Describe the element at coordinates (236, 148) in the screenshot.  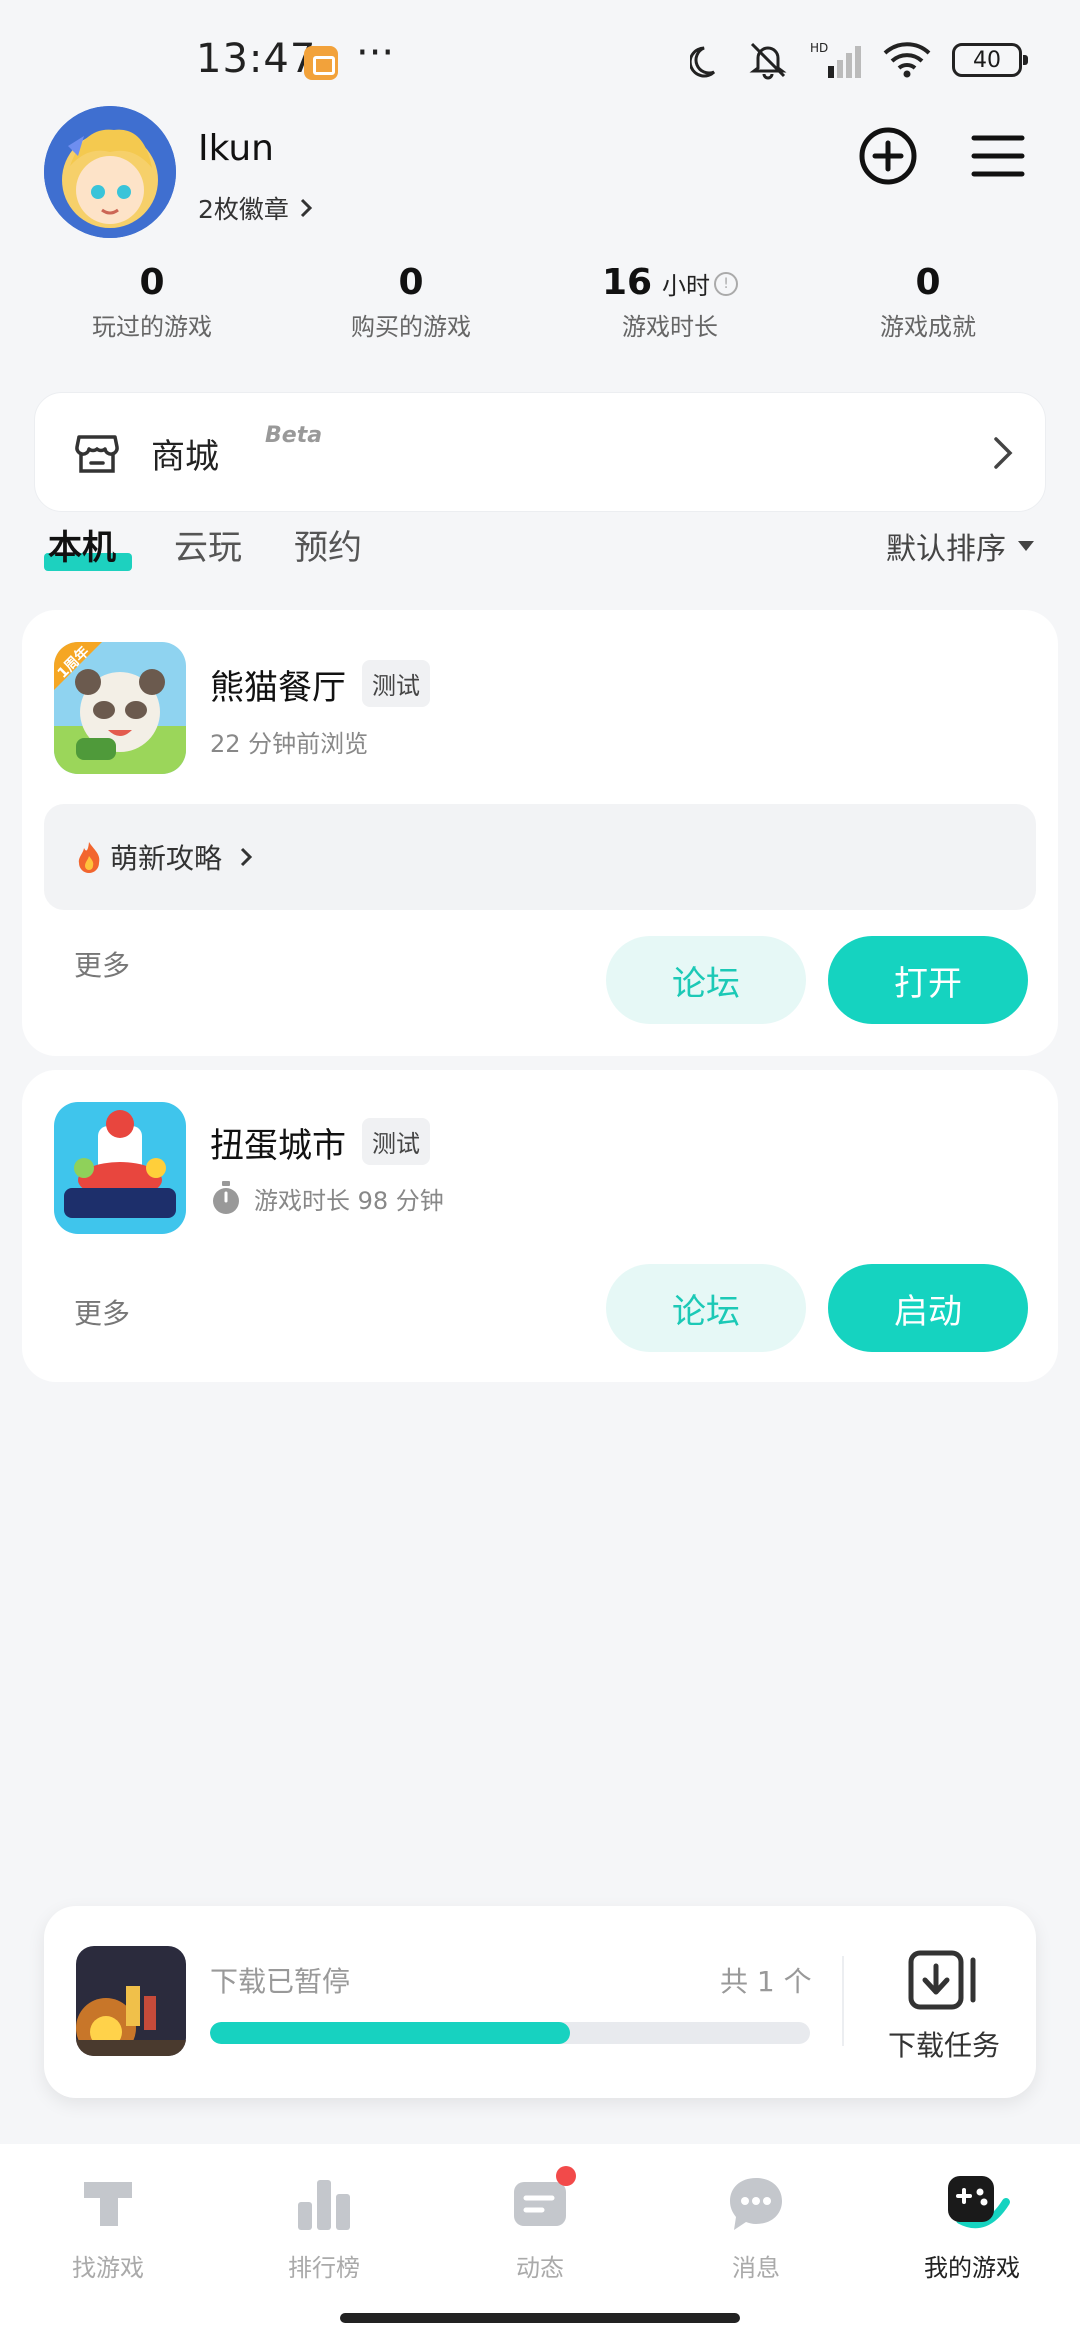
I see `username: Ikun` at that location.